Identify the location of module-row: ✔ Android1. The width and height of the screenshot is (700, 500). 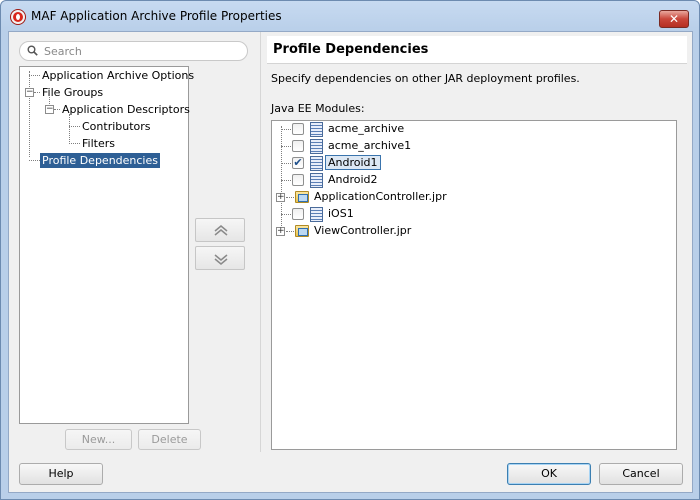
(472, 163).